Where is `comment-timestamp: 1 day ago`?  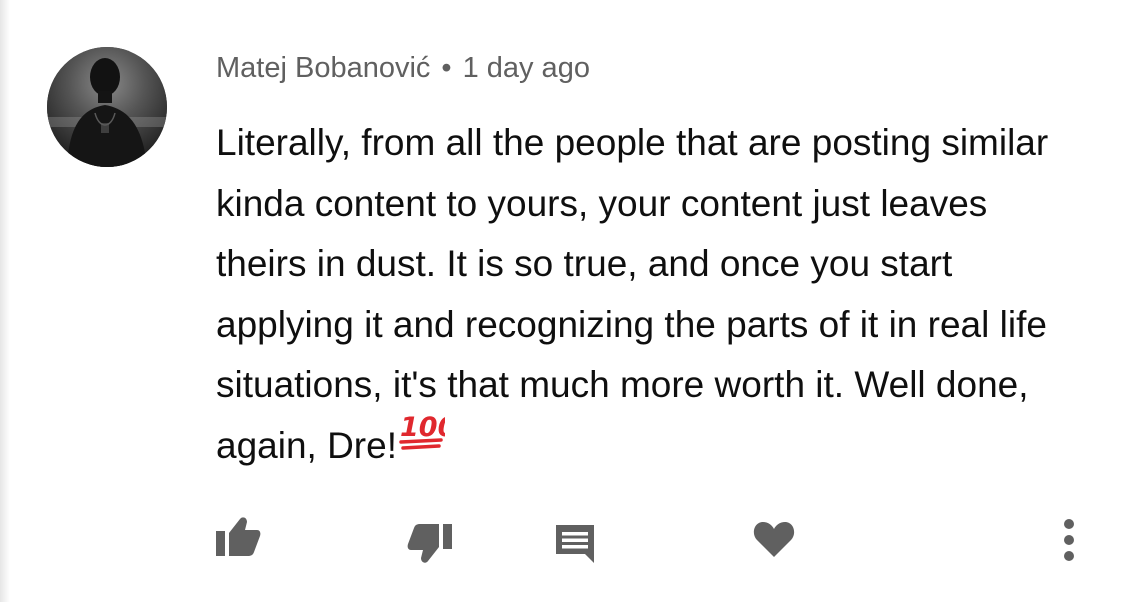 comment-timestamp: 1 day ago is located at coordinates (526, 68).